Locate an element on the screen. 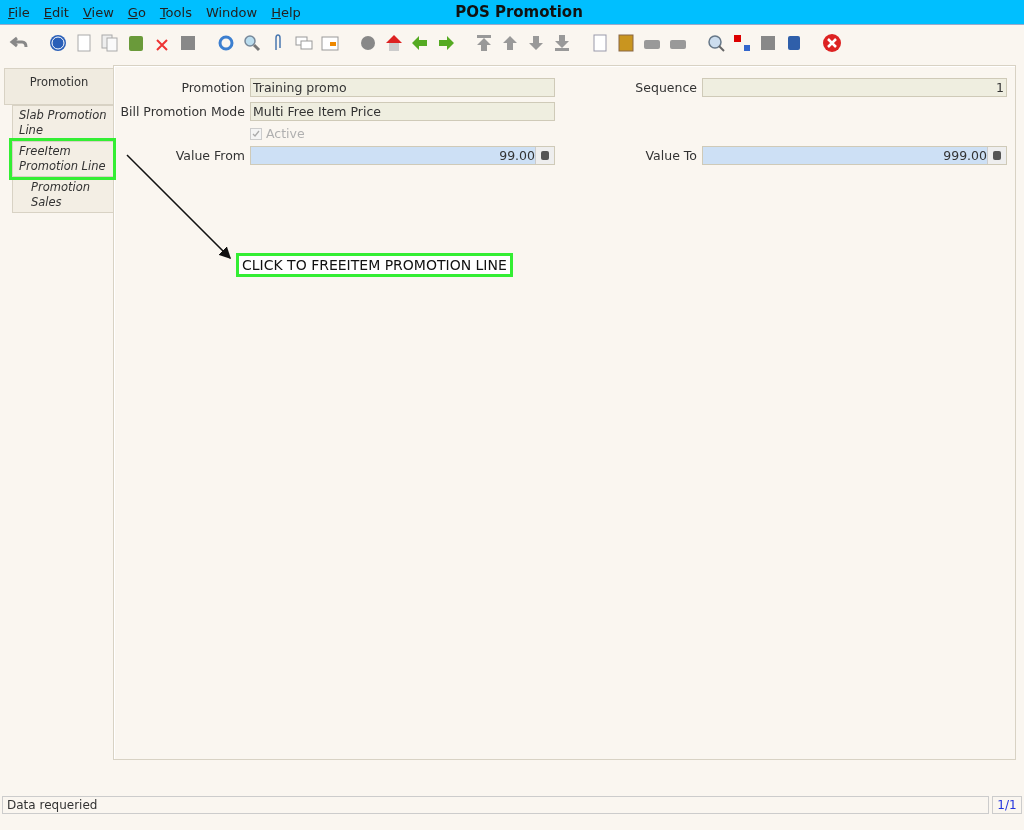  checkbox-label: Active is located at coordinates (285, 133).